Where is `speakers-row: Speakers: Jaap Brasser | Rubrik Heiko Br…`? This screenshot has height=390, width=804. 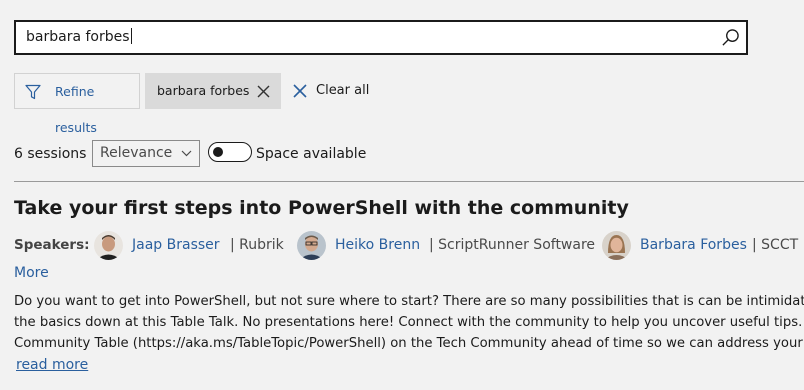
speakers-row: Speakers: Jaap Brasser | Rubrik Heiko Br… is located at coordinates (409, 246).